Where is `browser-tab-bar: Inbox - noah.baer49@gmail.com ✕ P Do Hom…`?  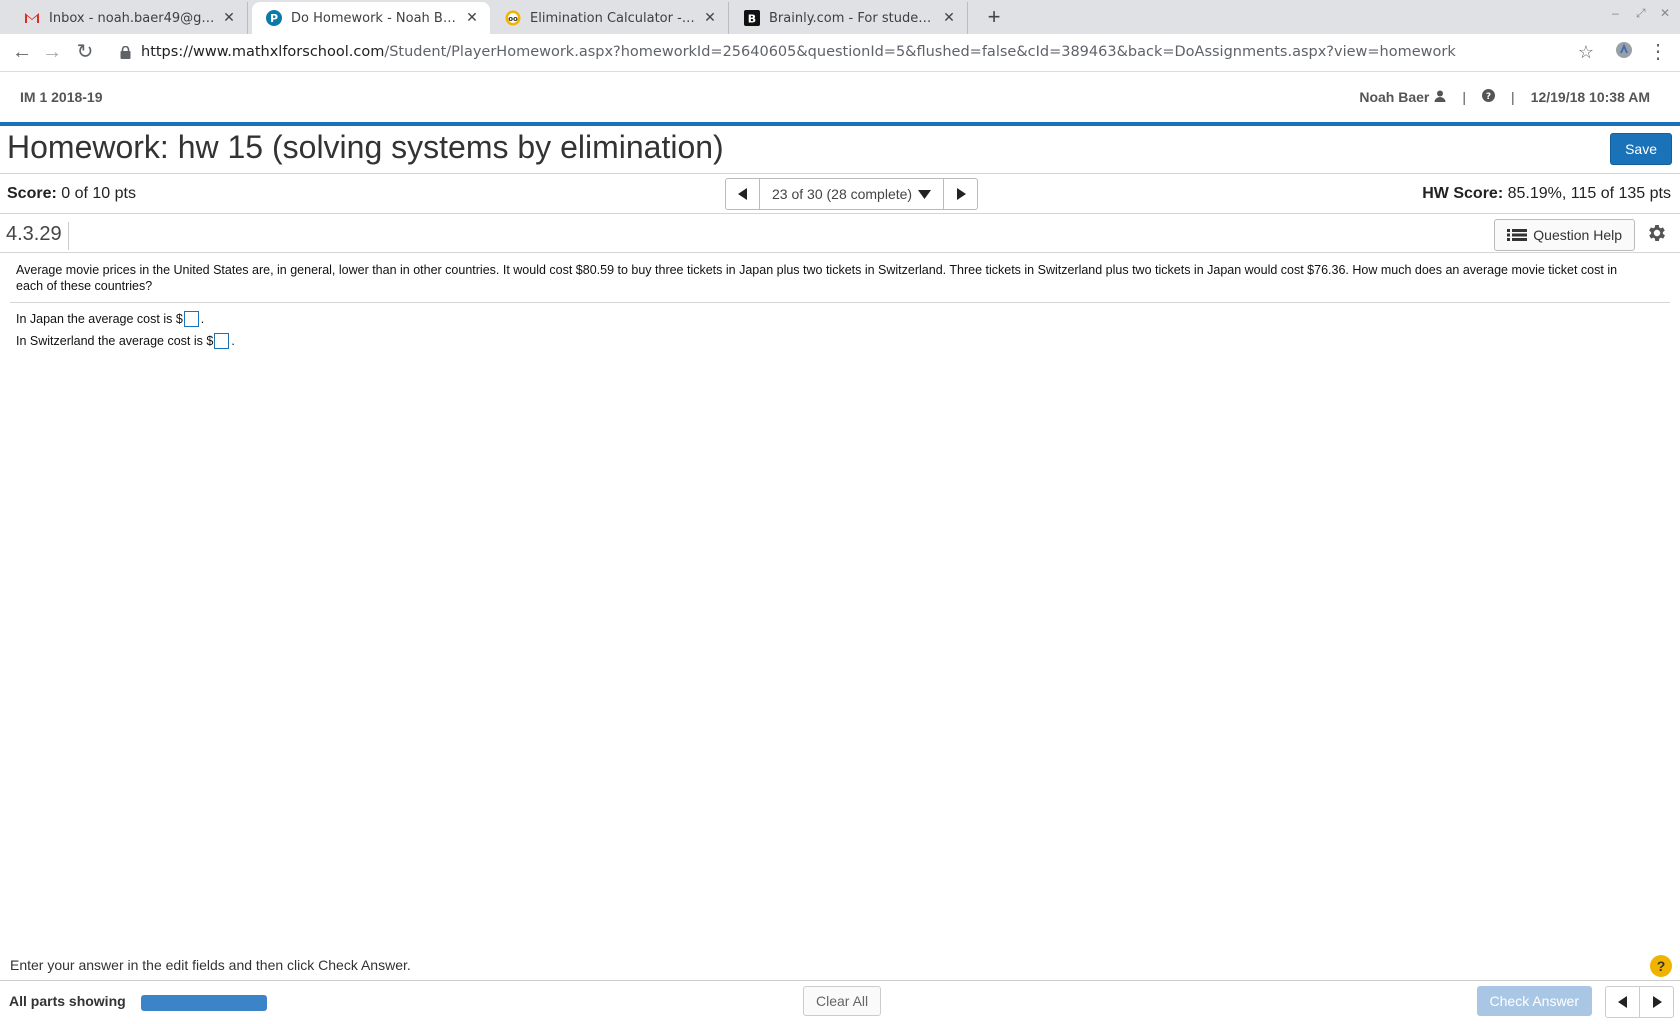
browser-tab-bar: Inbox - noah.baer49@gmail.com ✕ P Do Hom… is located at coordinates (840, 17).